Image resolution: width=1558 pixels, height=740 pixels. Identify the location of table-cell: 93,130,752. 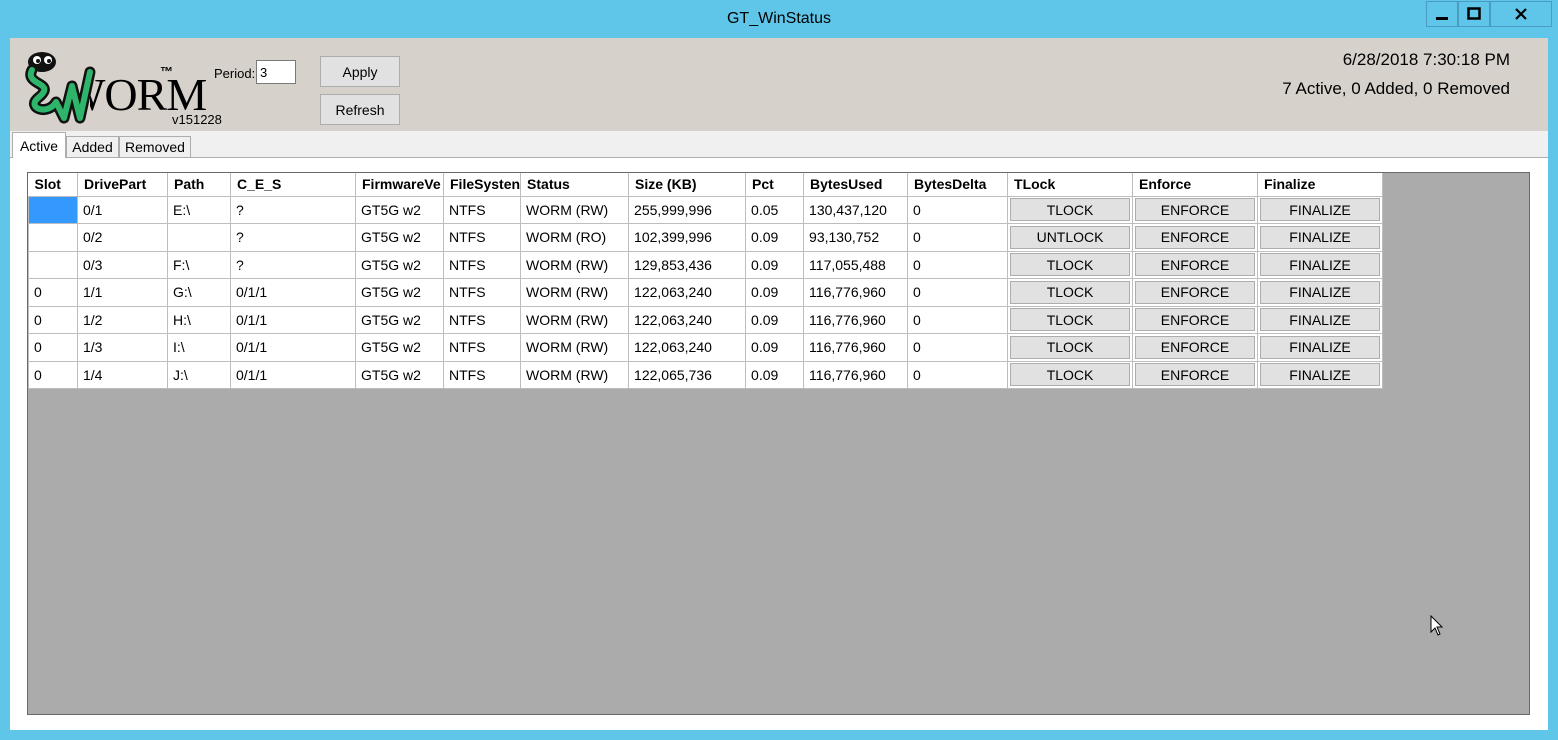
(856, 237).